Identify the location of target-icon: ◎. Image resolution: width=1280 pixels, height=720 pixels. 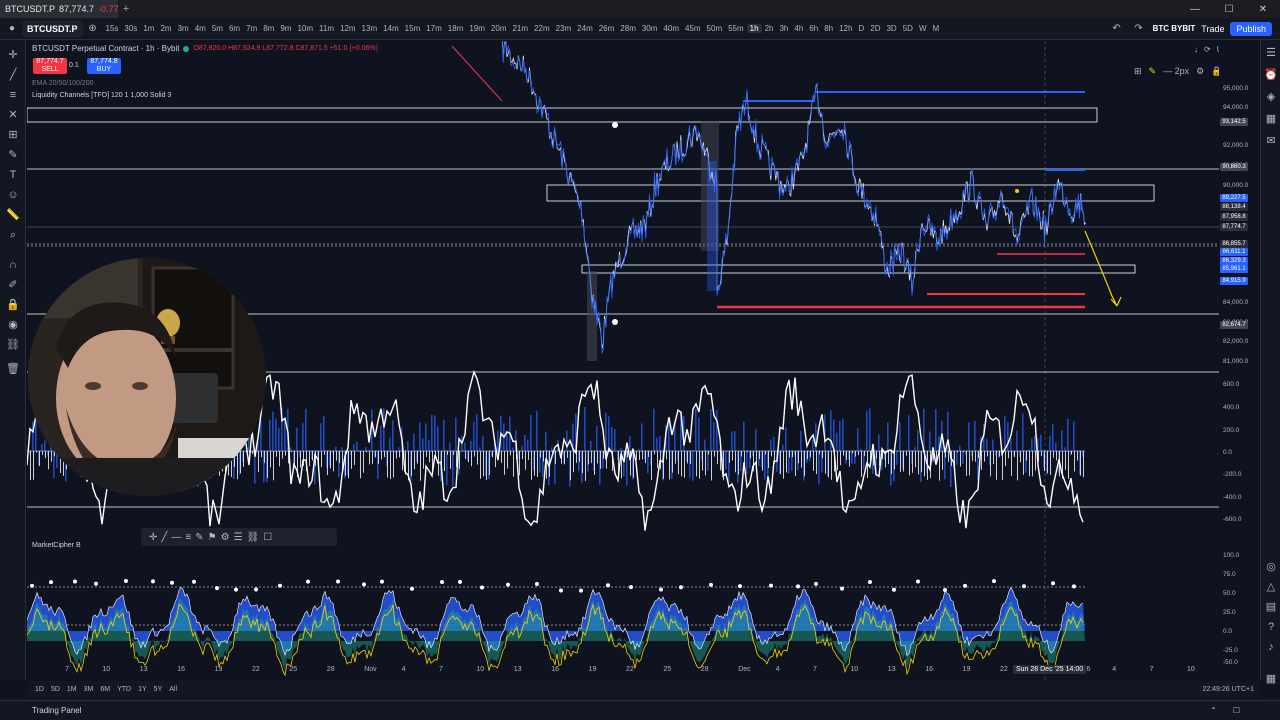
(1271, 567).